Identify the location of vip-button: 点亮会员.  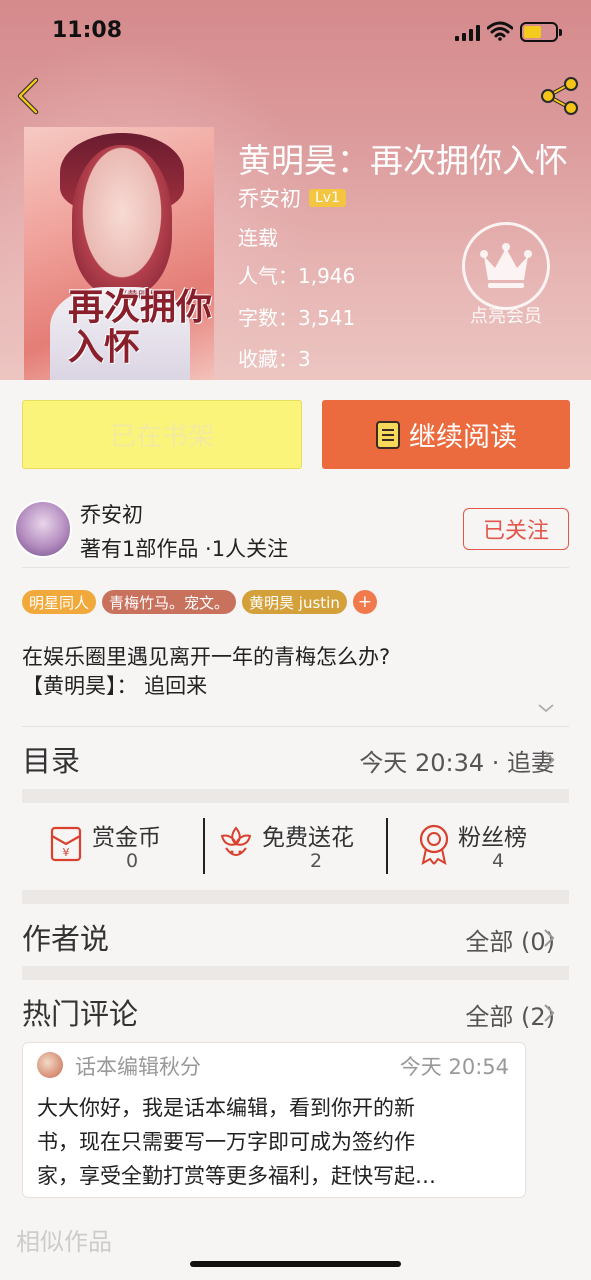
(506, 275).